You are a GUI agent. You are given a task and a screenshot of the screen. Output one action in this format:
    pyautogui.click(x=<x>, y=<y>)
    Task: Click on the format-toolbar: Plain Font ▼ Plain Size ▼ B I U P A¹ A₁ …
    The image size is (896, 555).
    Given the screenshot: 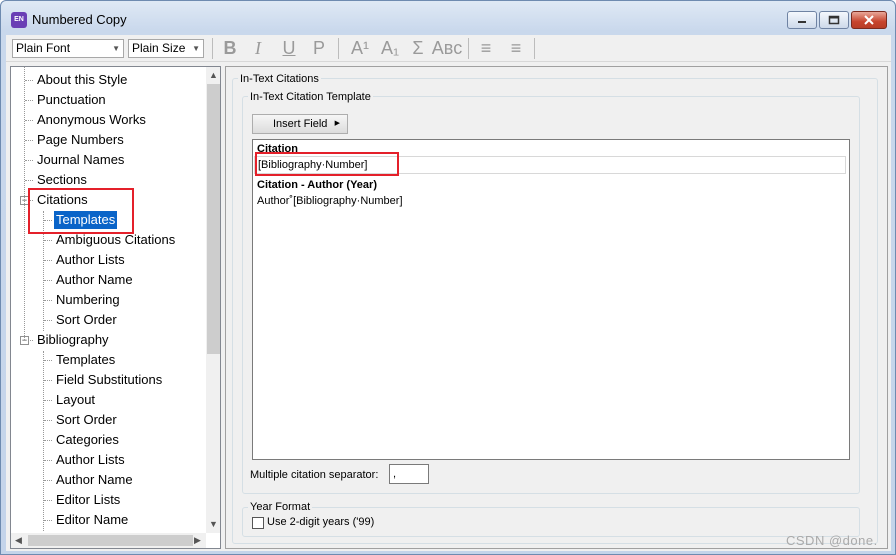 What is the action you would take?
    pyautogui.click(x=448, y=48)
    